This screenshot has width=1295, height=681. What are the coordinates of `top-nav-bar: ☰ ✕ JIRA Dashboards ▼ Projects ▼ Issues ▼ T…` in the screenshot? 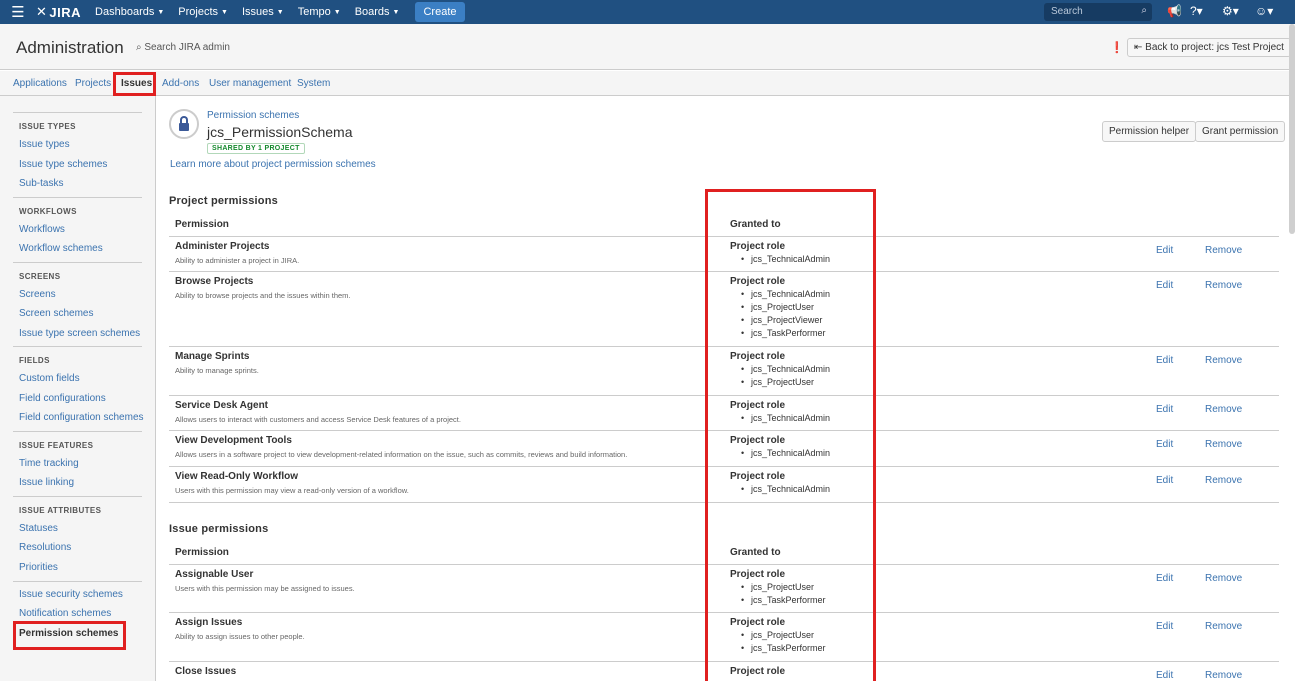 It's located at (647, 12).